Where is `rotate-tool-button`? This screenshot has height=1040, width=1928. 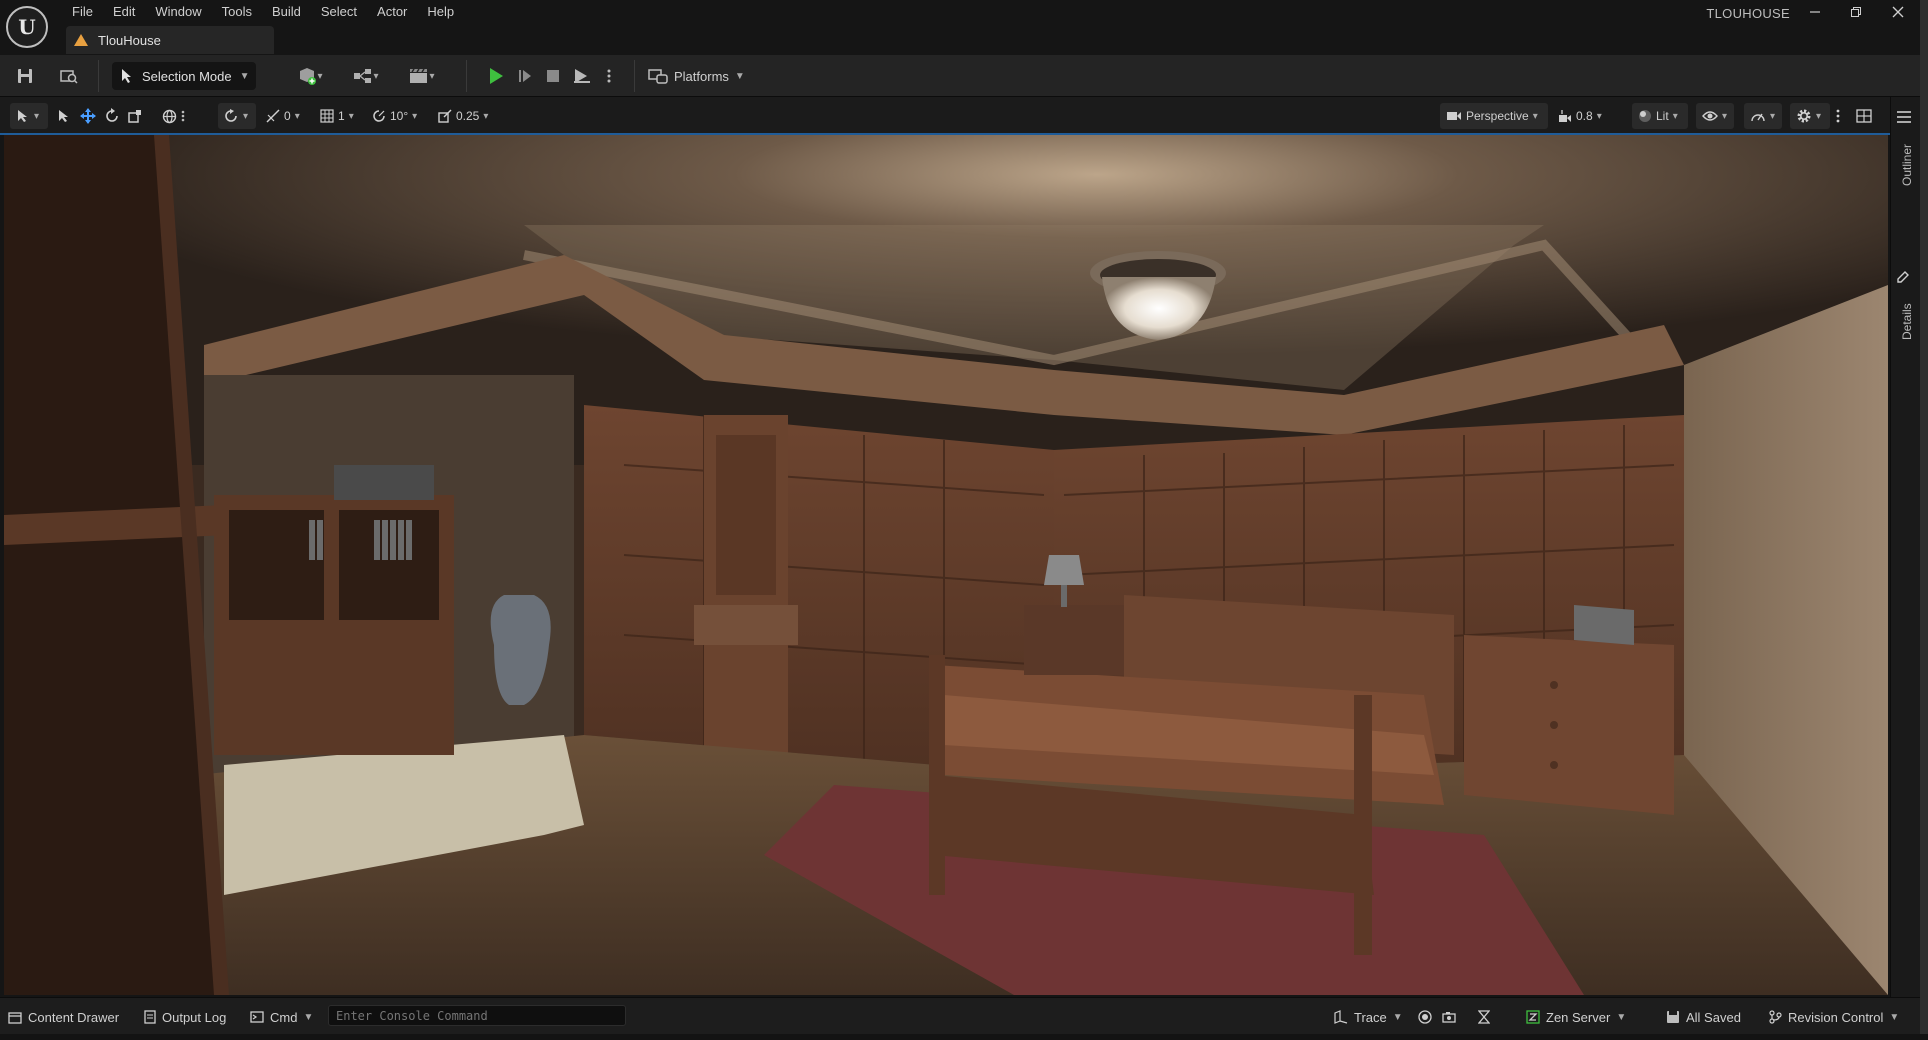 rotate-tool-button is located at coordinates (114, 116).